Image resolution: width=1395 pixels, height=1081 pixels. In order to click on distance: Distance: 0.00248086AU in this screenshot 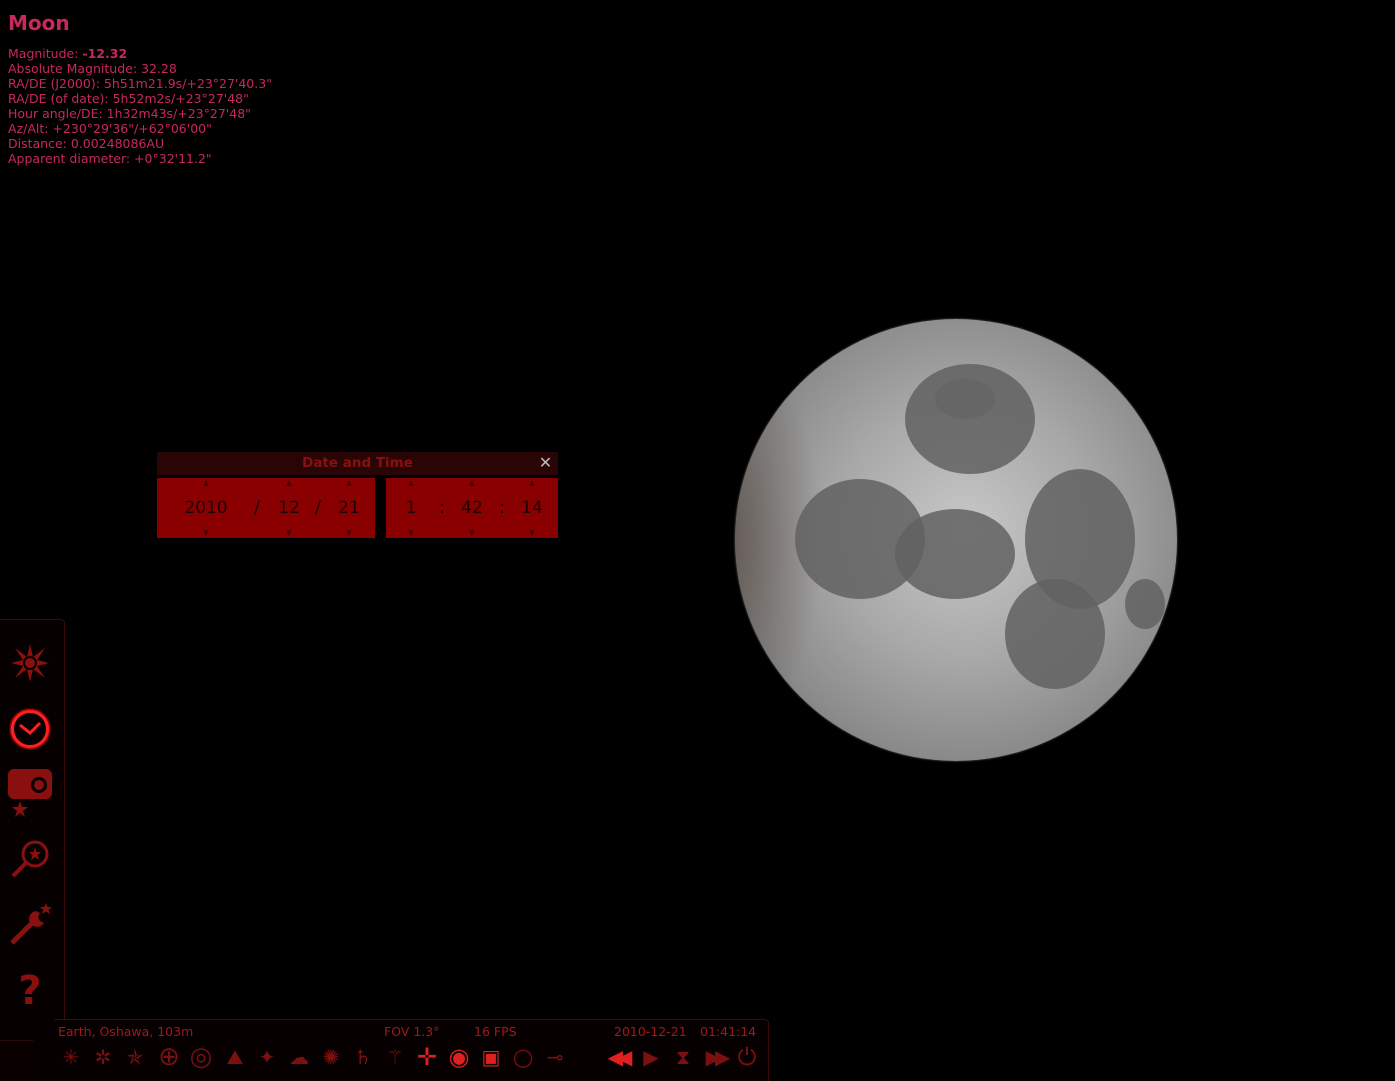, I will do `click(86, 143)`.